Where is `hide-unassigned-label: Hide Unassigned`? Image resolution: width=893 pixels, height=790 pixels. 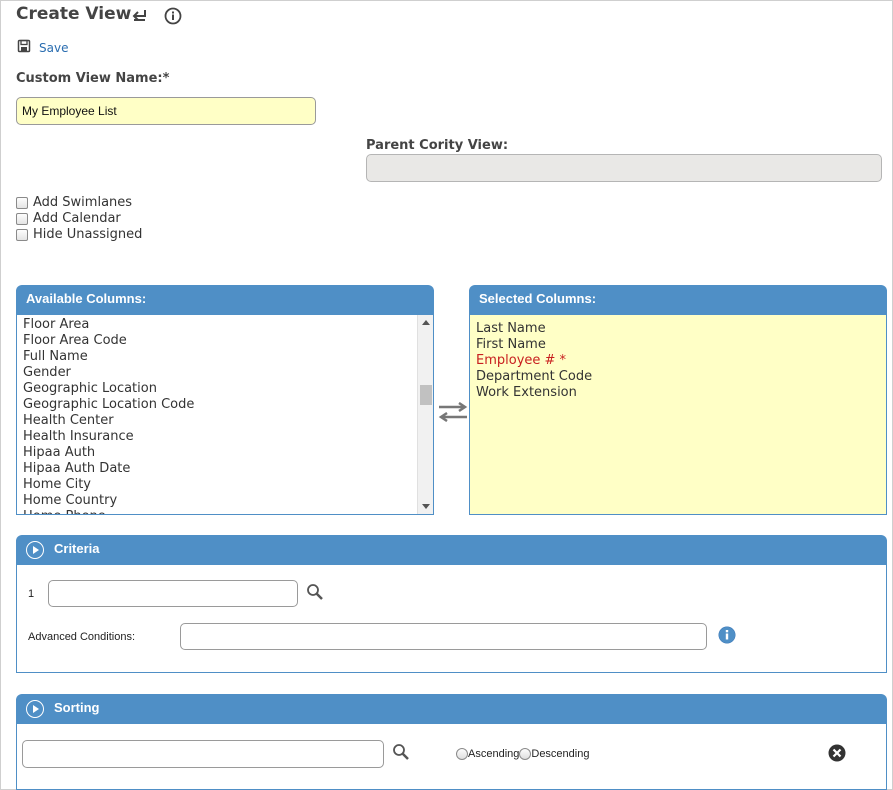
hide-unassigned-label: Hide Unassigned is located at coordinates (88, 234).